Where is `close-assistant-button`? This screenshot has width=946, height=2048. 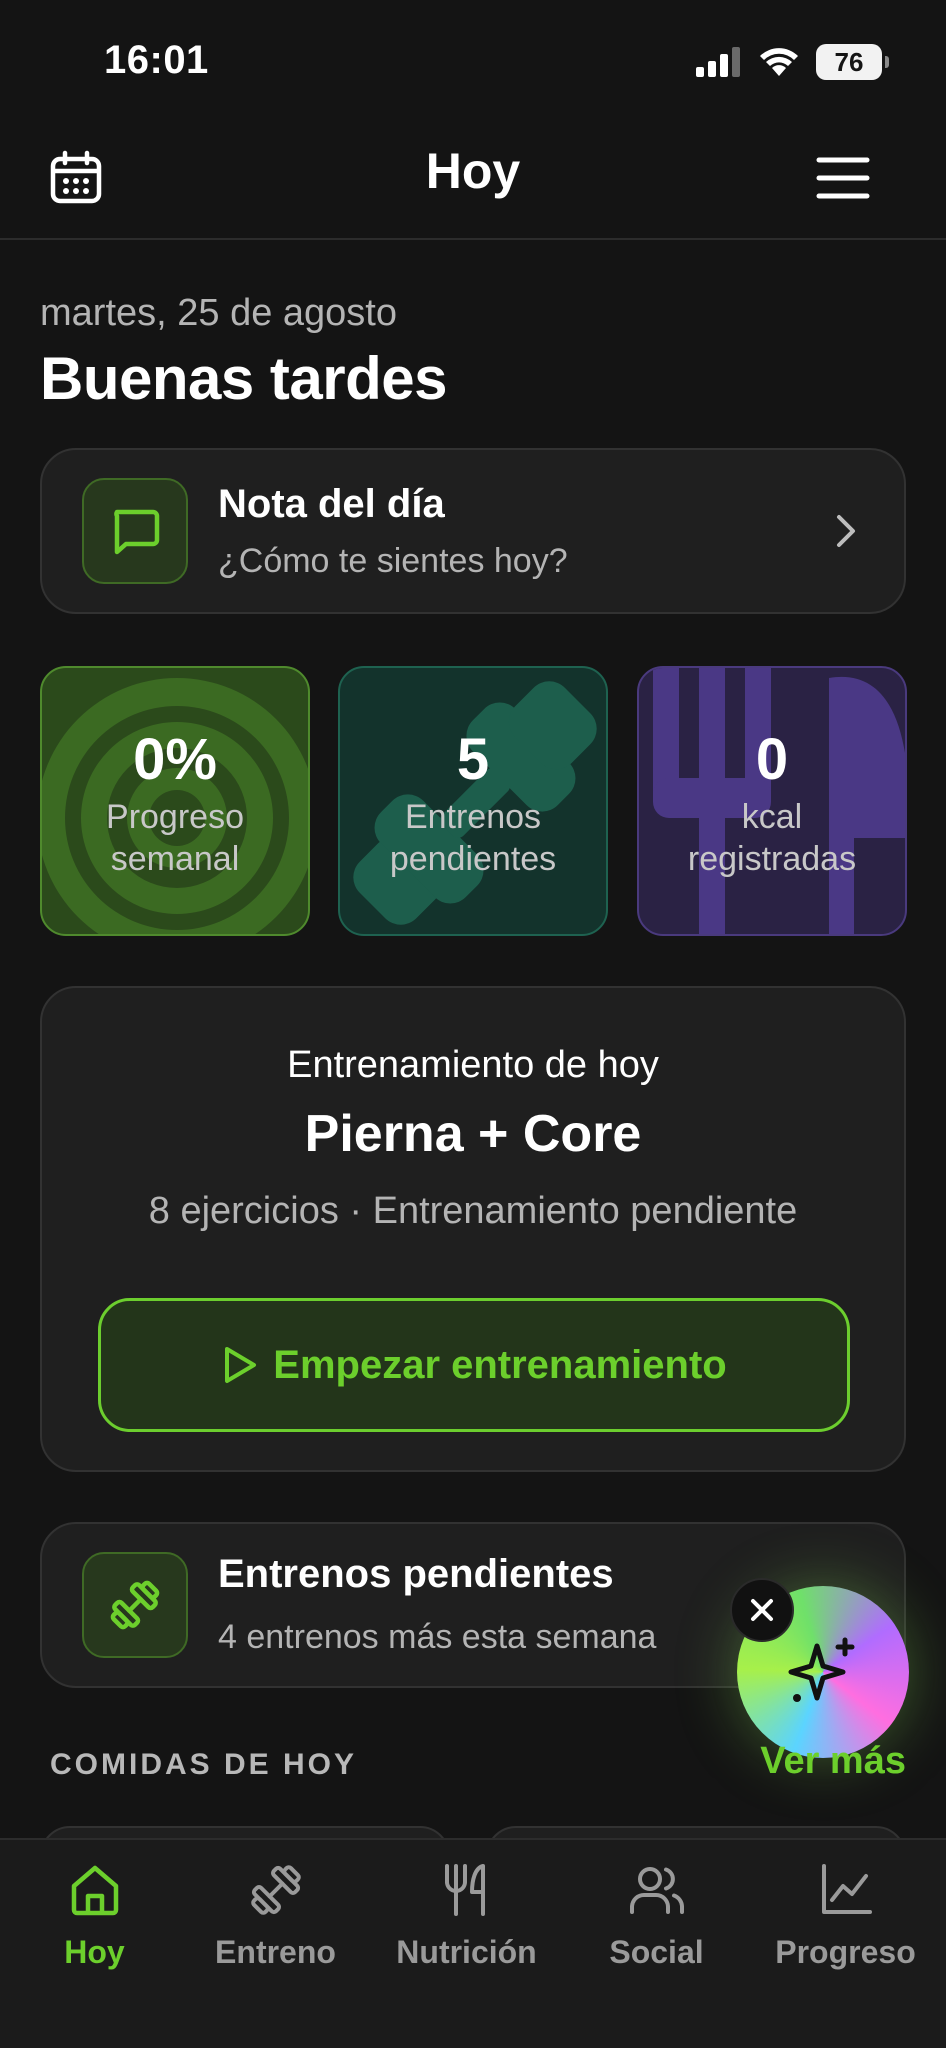
close-assistant-button is located at coordinates (762, 1610).